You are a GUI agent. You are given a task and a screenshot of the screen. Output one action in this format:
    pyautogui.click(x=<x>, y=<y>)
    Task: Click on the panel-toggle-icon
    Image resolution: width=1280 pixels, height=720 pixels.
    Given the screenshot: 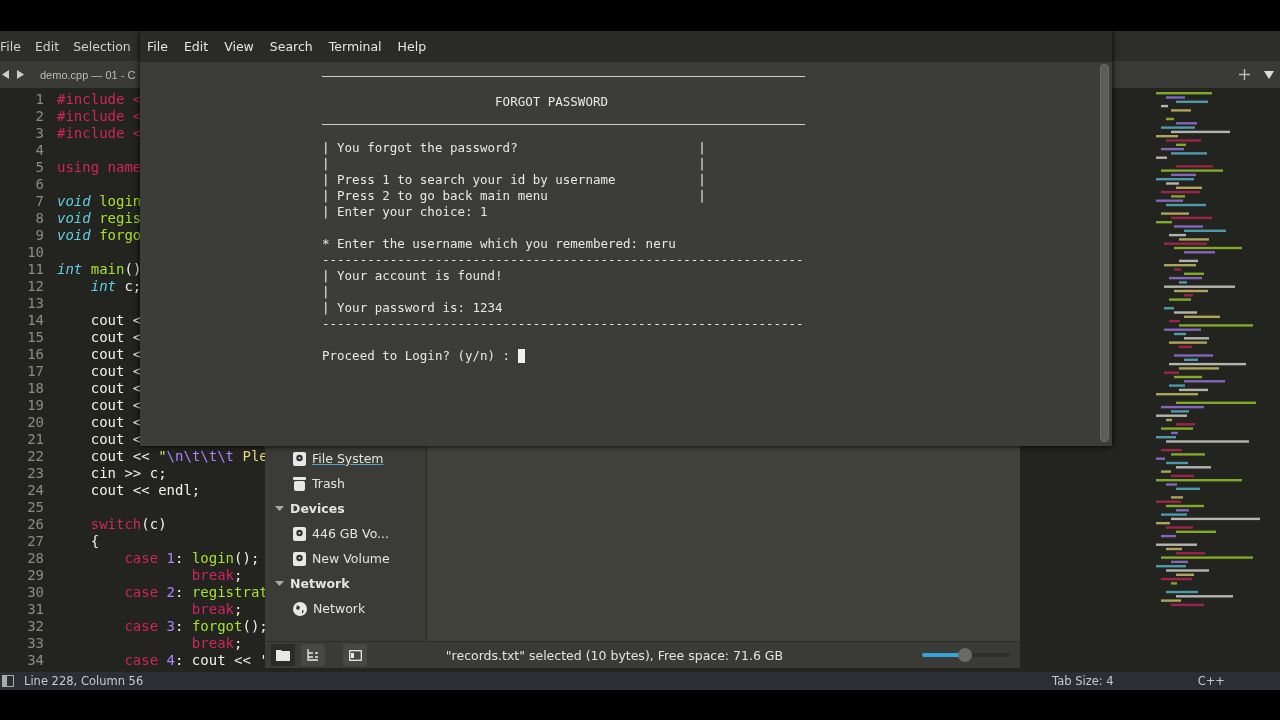 What is the action you would take?
    pyautogui.click(x=8, y=681)
    